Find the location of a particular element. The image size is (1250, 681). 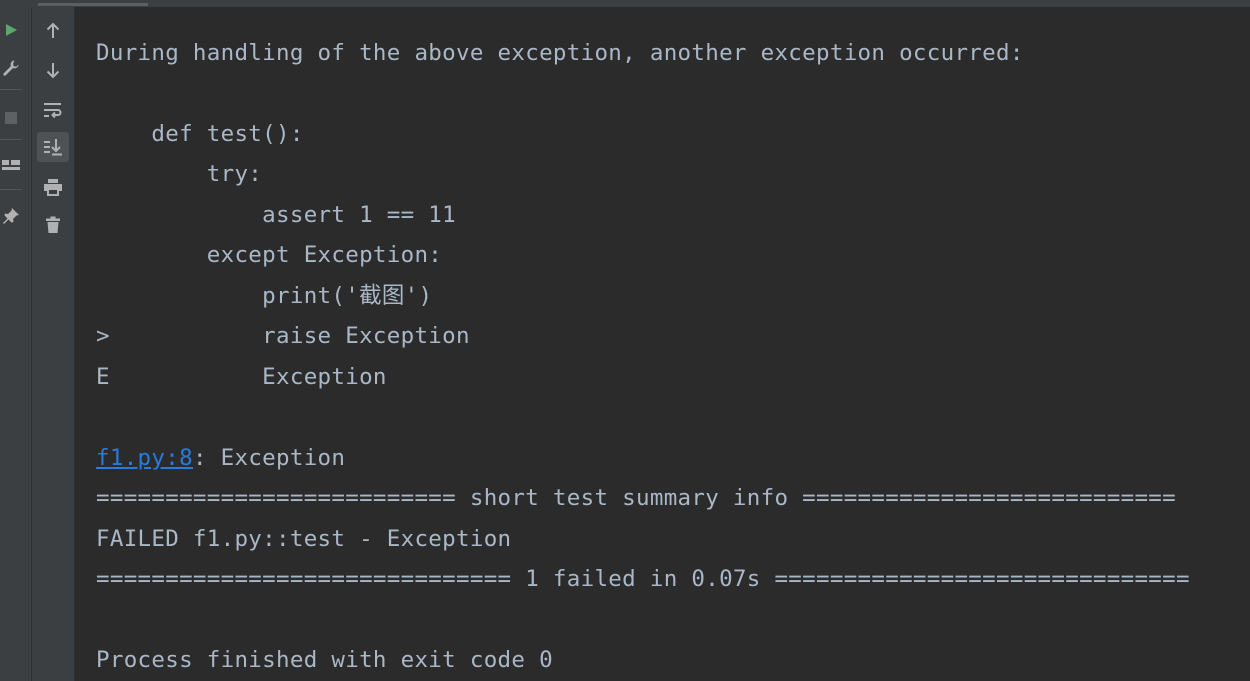

run-icon is located at coordinates (11, 30).